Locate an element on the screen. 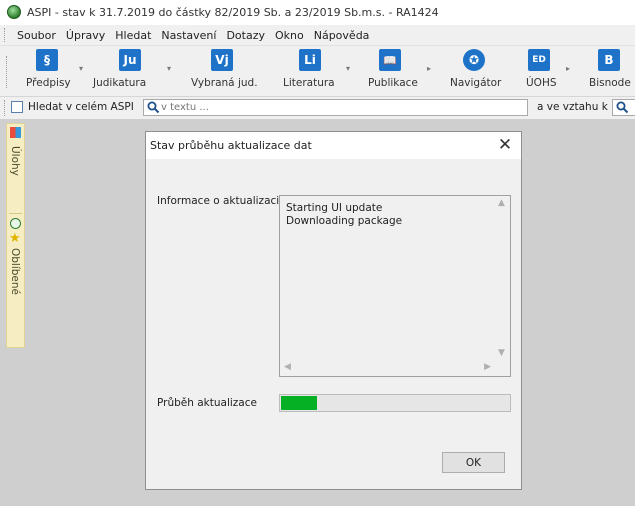 This screenshot has width=635, height=506. predpisy-label: Předpisy is located at coordinates (48, 83).